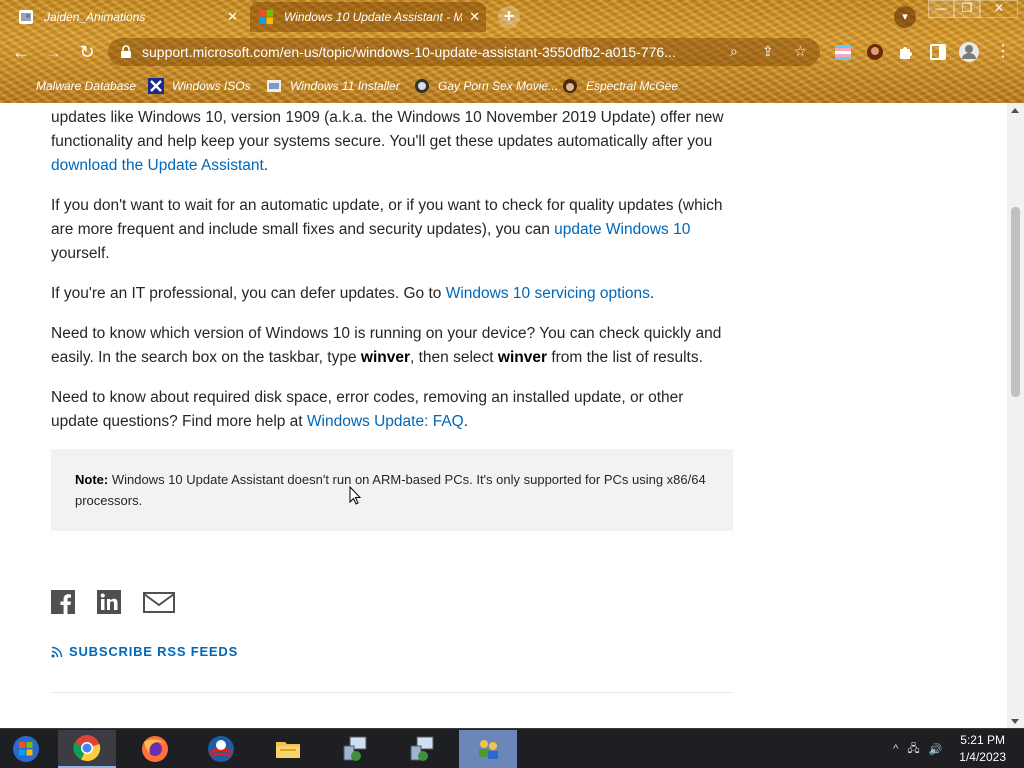 Image resolution: width=1024 pixels, height=768 pixels. What do you see at coordinates (768, 51) in the screenshot?
I see `share-icon: ⇪` at bounding box center [768, 51].